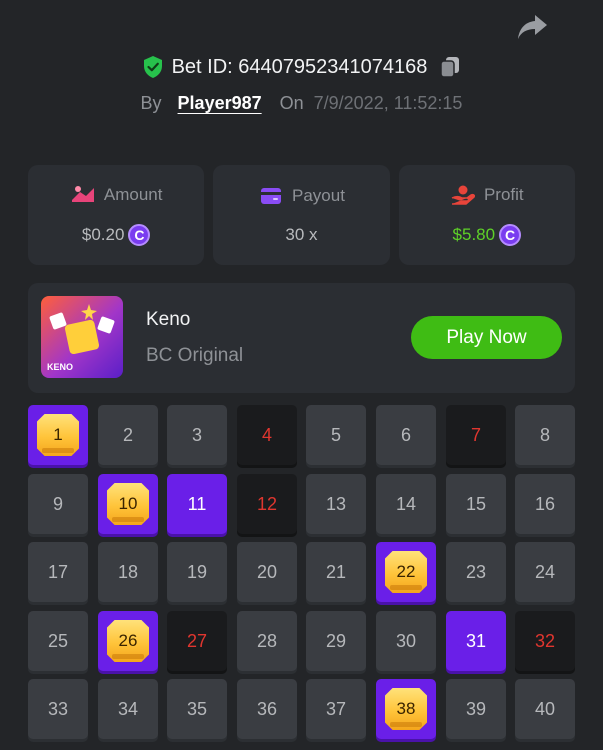 This screenshot has height=750, width=603. Describe the element at coordinates (476, 504) in the screenshot. I see `keno-cell-15: 15` at that location.